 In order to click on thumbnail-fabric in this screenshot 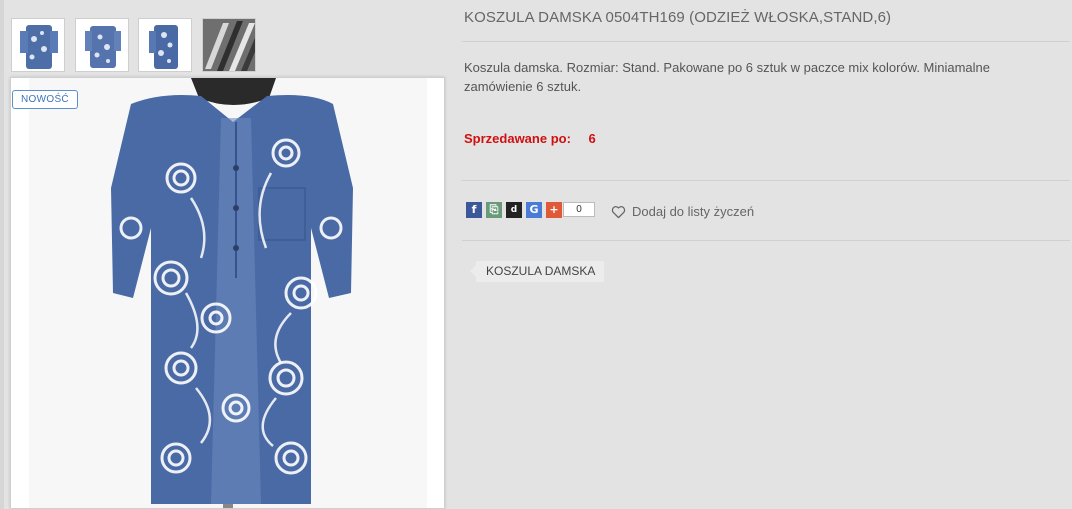, I will do `click(229, 45)`.